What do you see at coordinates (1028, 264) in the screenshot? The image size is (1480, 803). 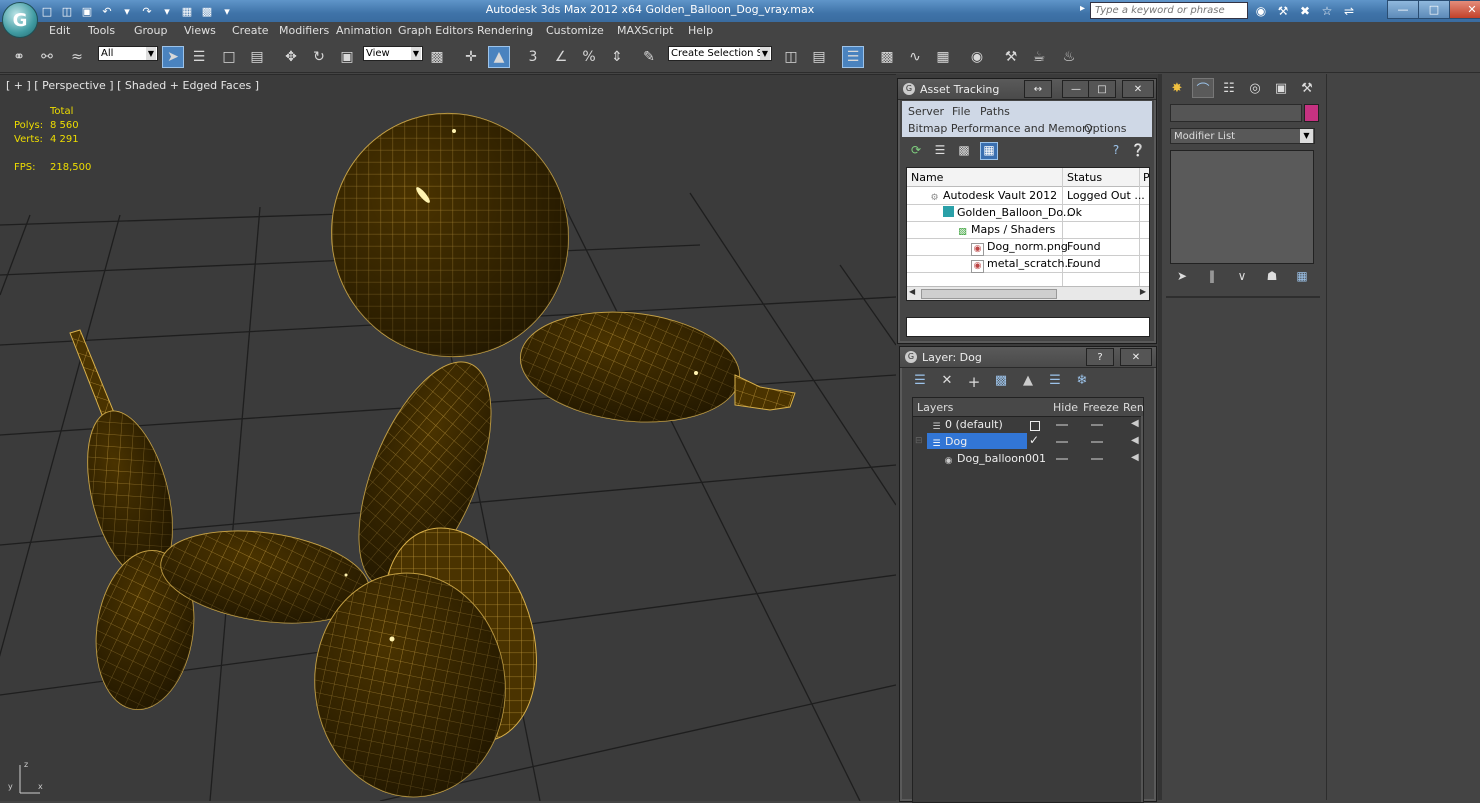 I see `table-row: ◉ metal_scratch... Found` at bounding box center [1028, 264].